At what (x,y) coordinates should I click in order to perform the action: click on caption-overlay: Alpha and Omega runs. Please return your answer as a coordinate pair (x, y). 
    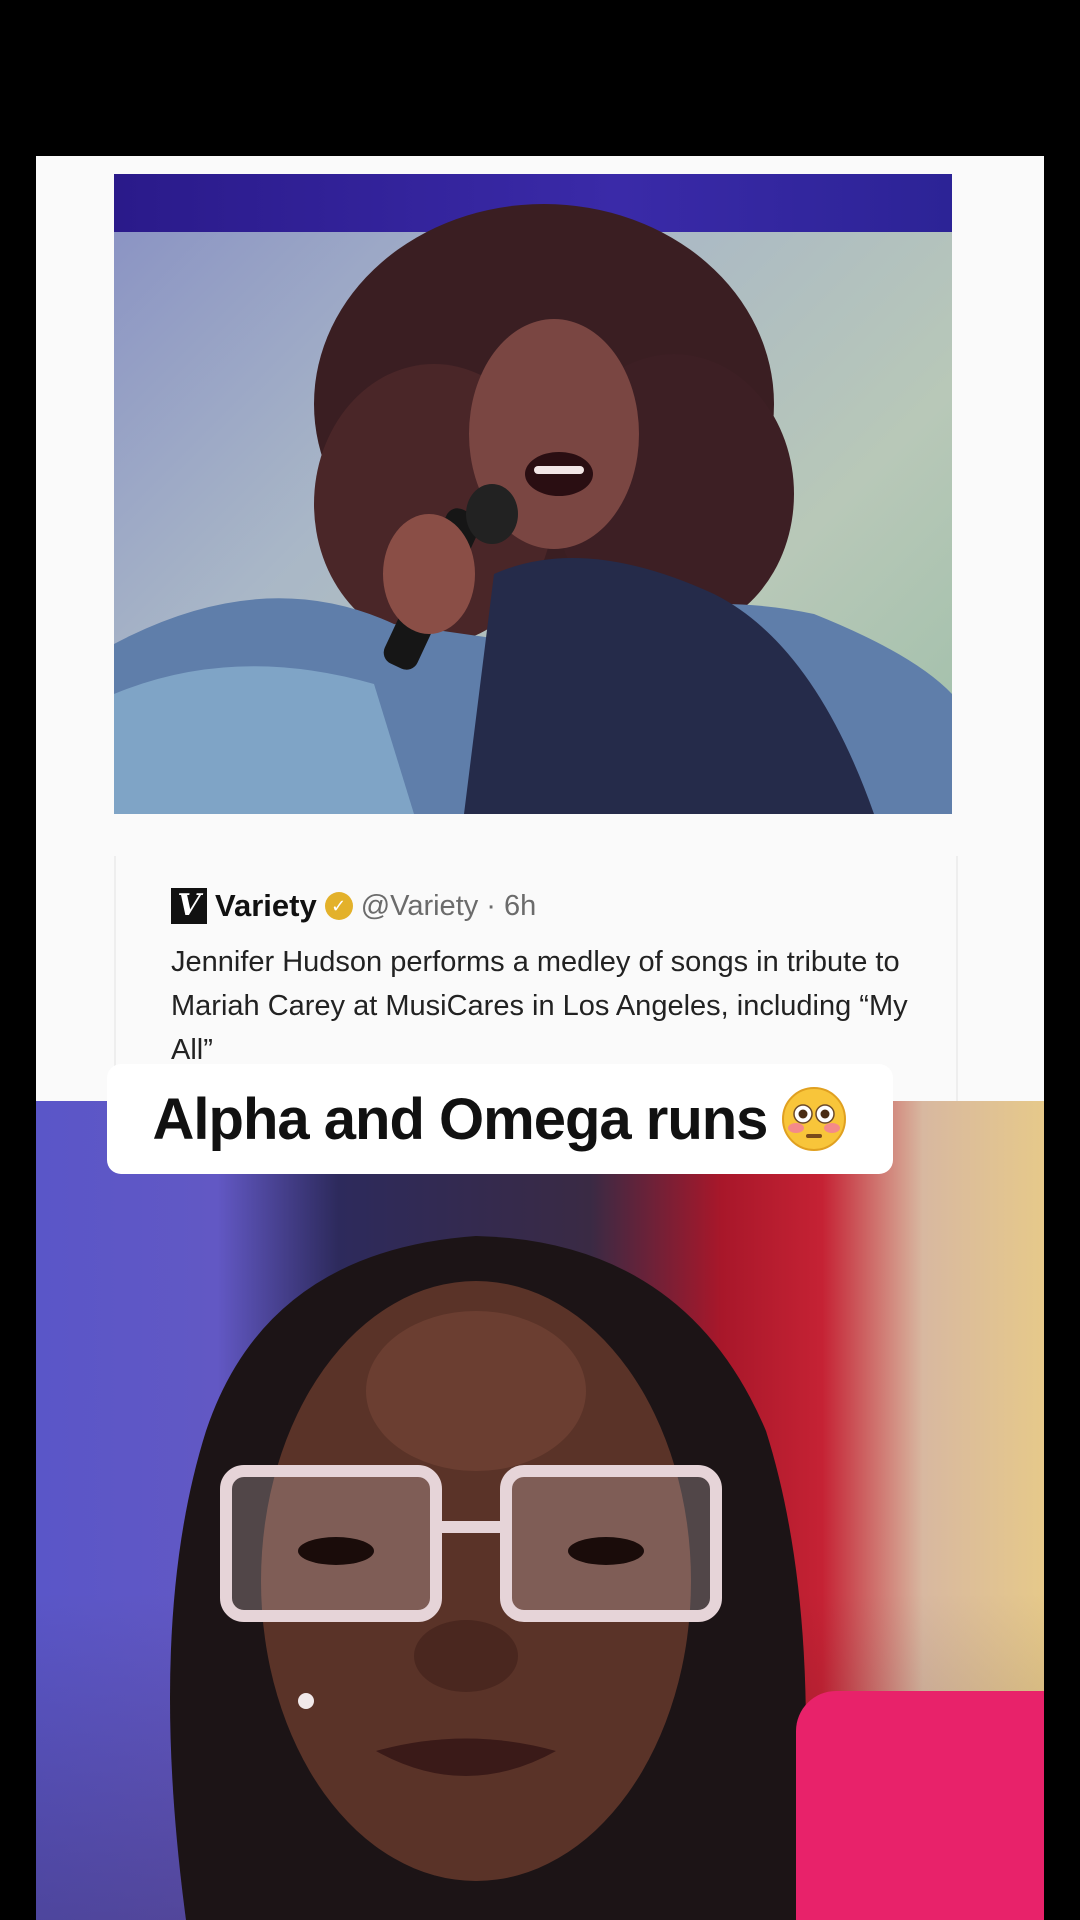
    Looking at the image, I should click on (500, 1119).